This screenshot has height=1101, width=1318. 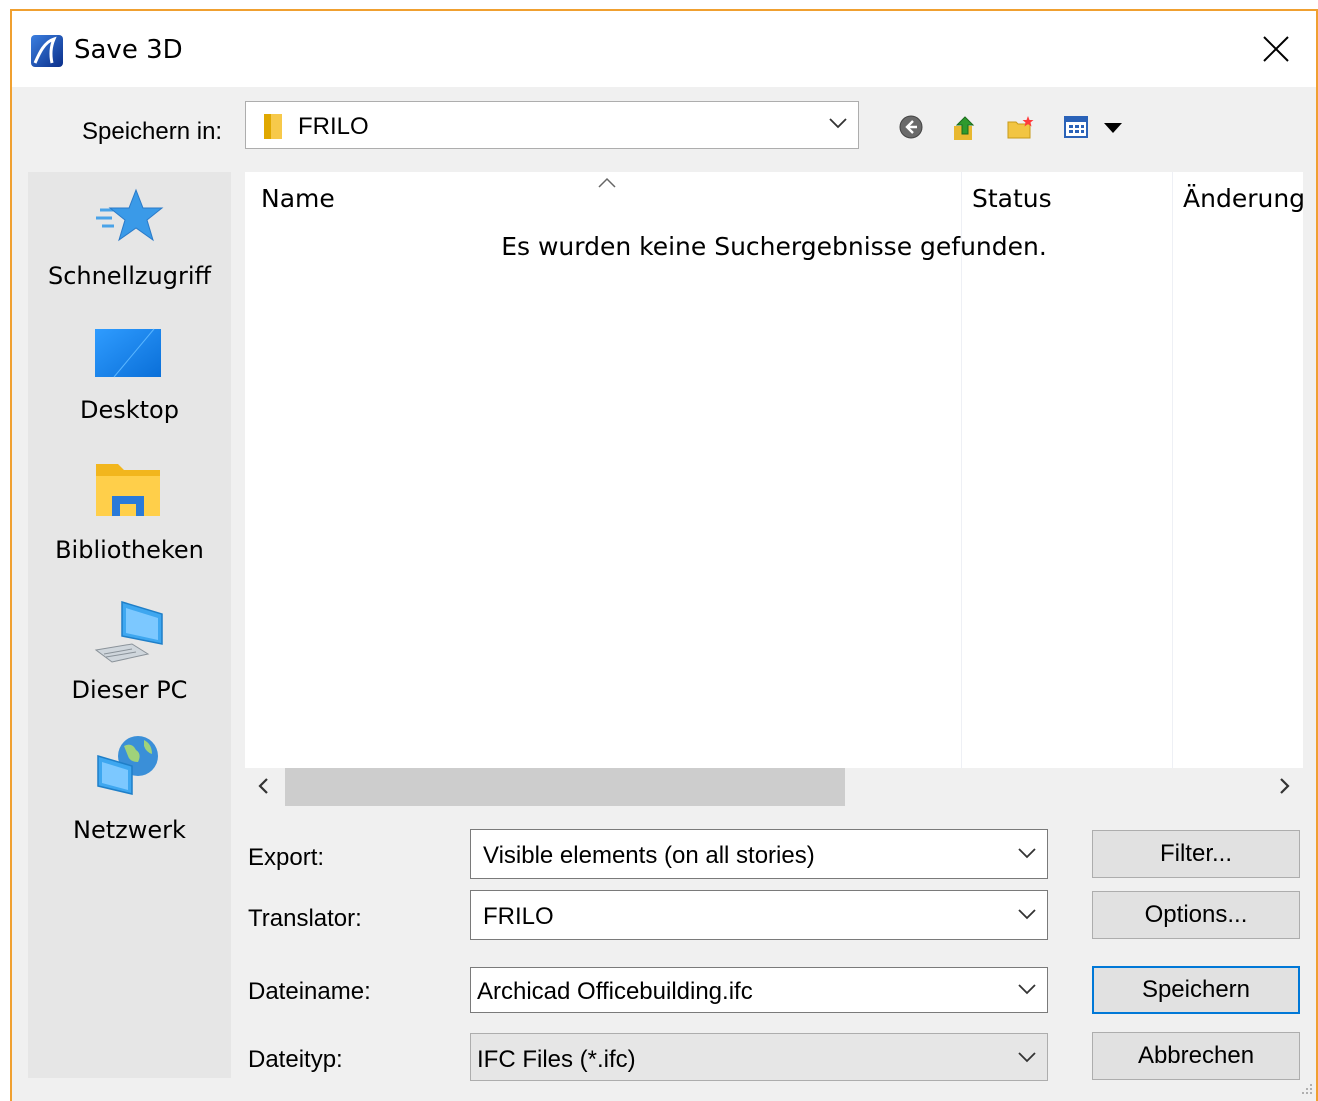 What do you see at coordinates (263, 788) in the screenshot?
I see `scroll-left-icon` at bounding box center [263, 788].